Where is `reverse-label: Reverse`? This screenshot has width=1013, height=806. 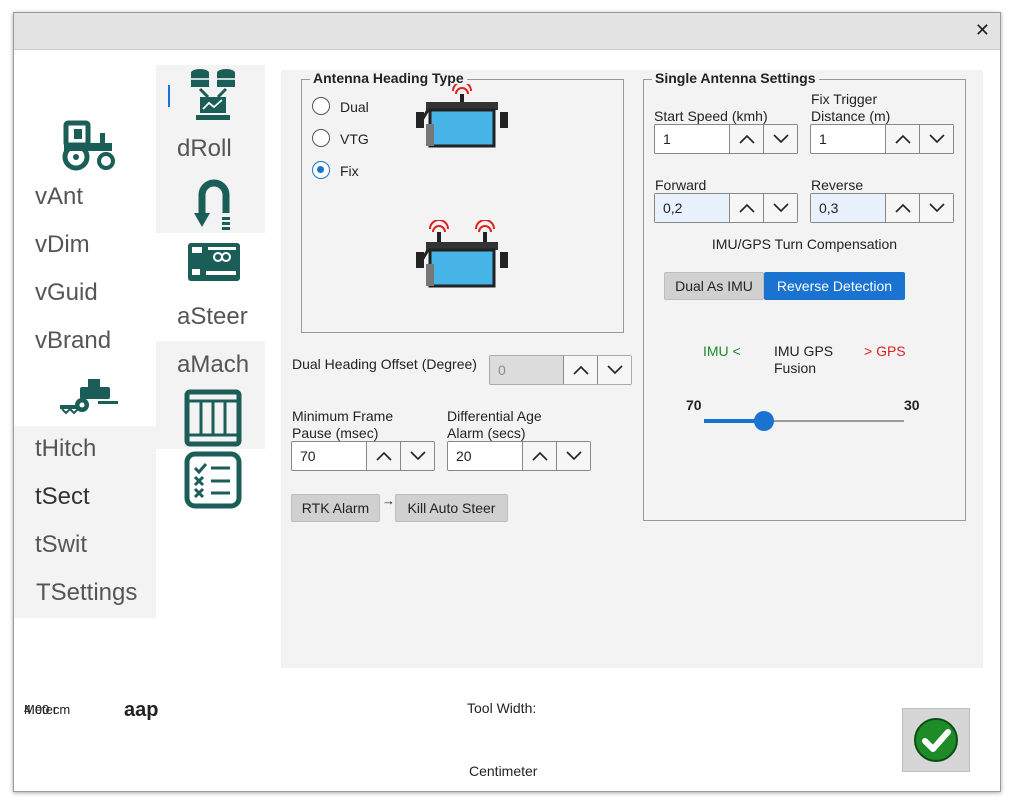 reverse-label: Reverse is located at coordinates (837, 185).